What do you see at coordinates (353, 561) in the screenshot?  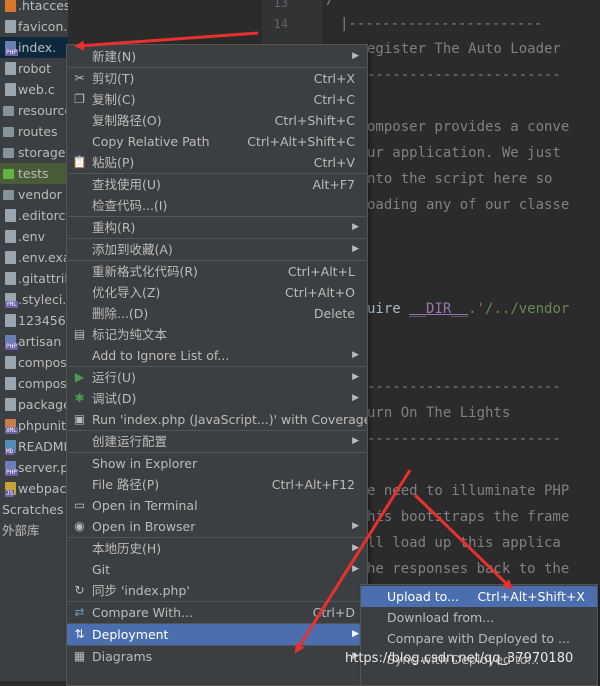 I see `arrow-to-deployment` at bounding box center [353, 561].